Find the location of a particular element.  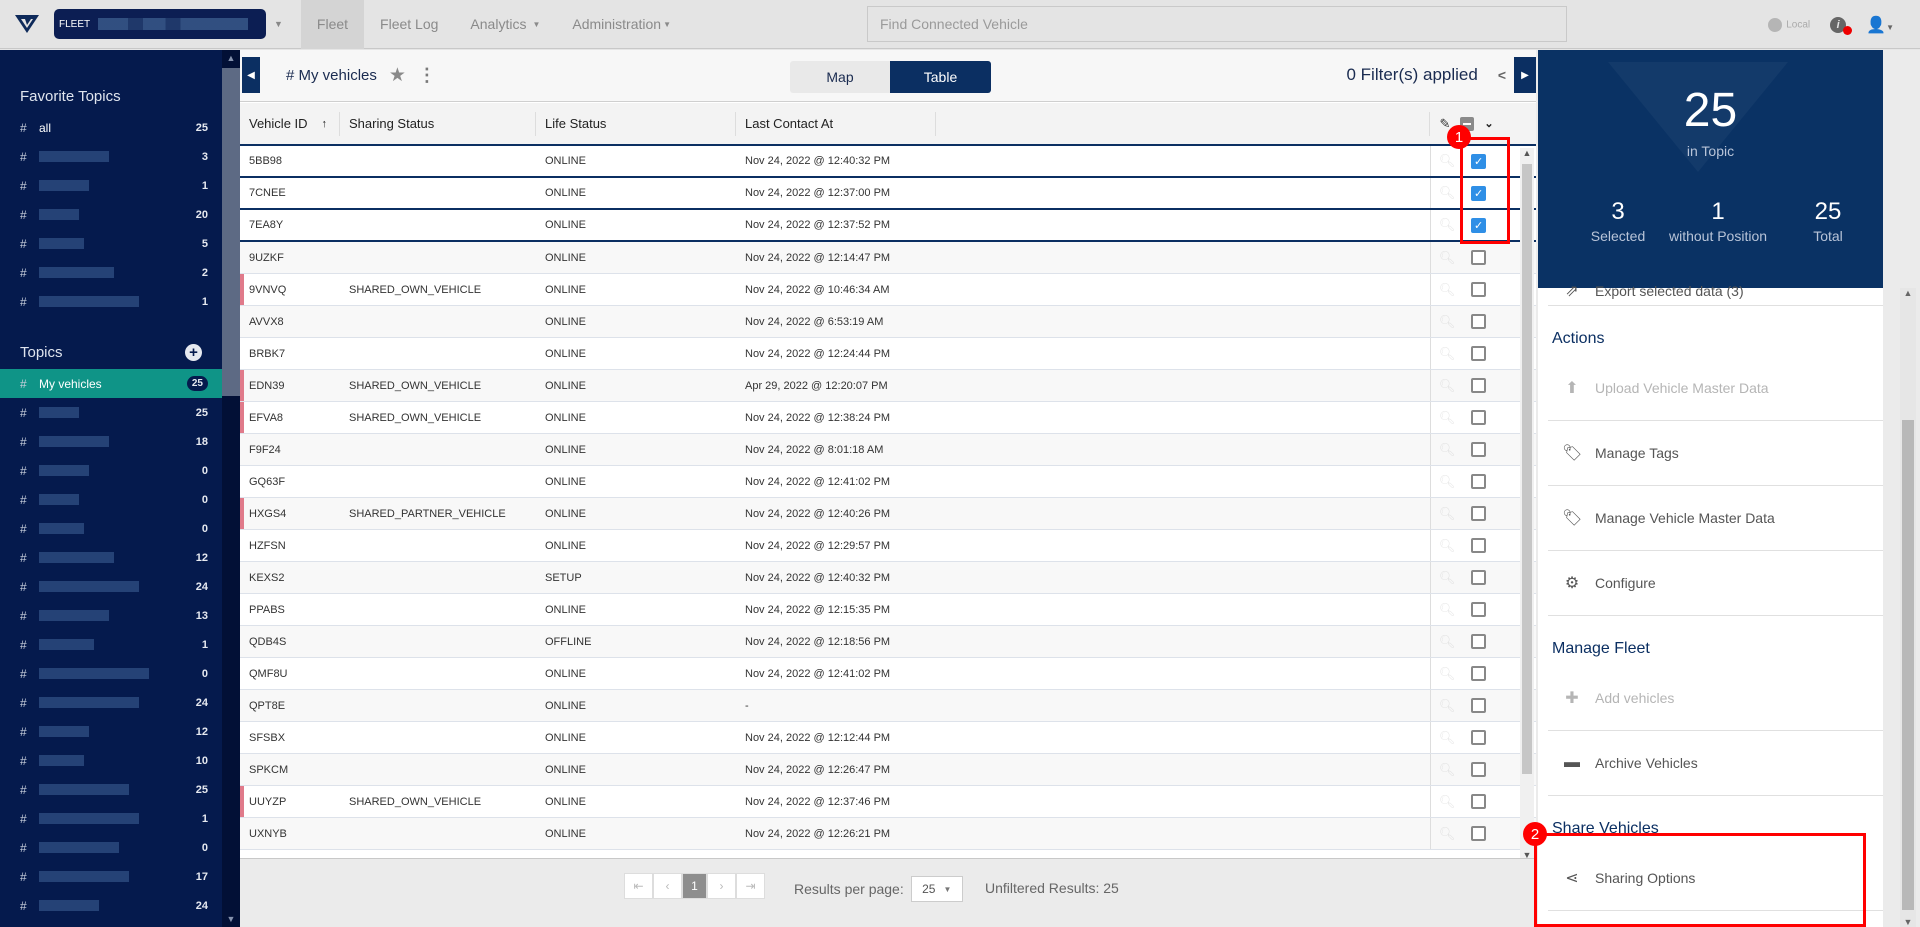

column-header-sharing-status: Sharing Status is located at coordinates (438, 123).